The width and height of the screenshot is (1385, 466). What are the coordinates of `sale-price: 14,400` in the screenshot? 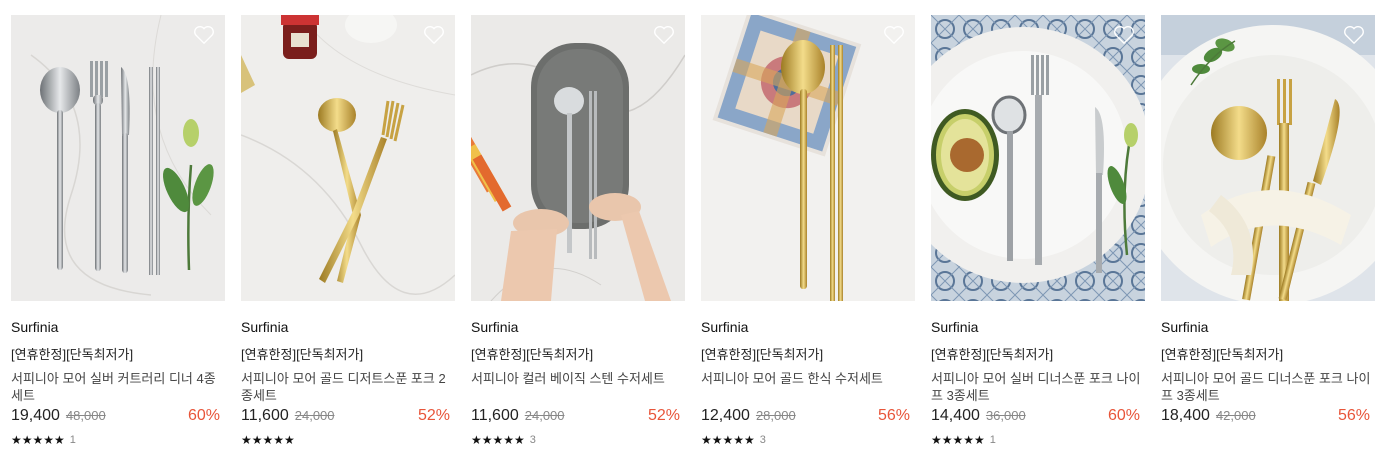 It's located at (955, 415).